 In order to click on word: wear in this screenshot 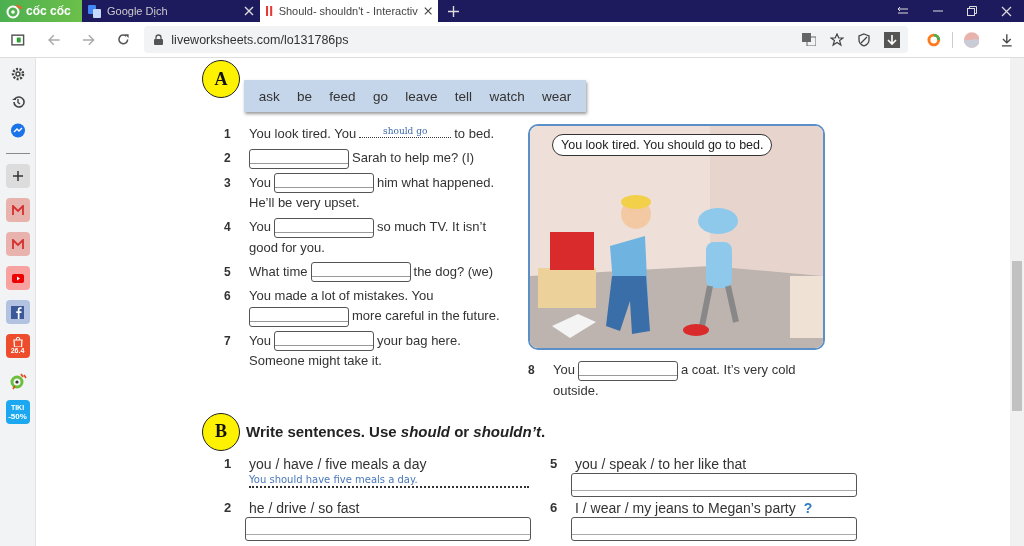, I will do `click(557, 96)`.